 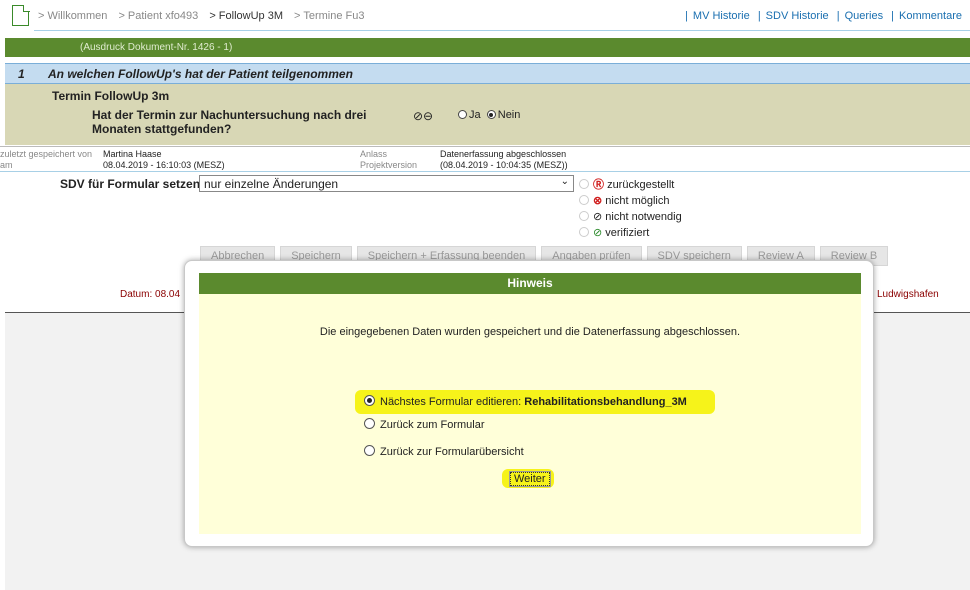 What do you see at coordinates (46, 154) in the screenshot?
I see `saved-by-label: zuletzt gespeichert von` at bounding box center [46, 154].